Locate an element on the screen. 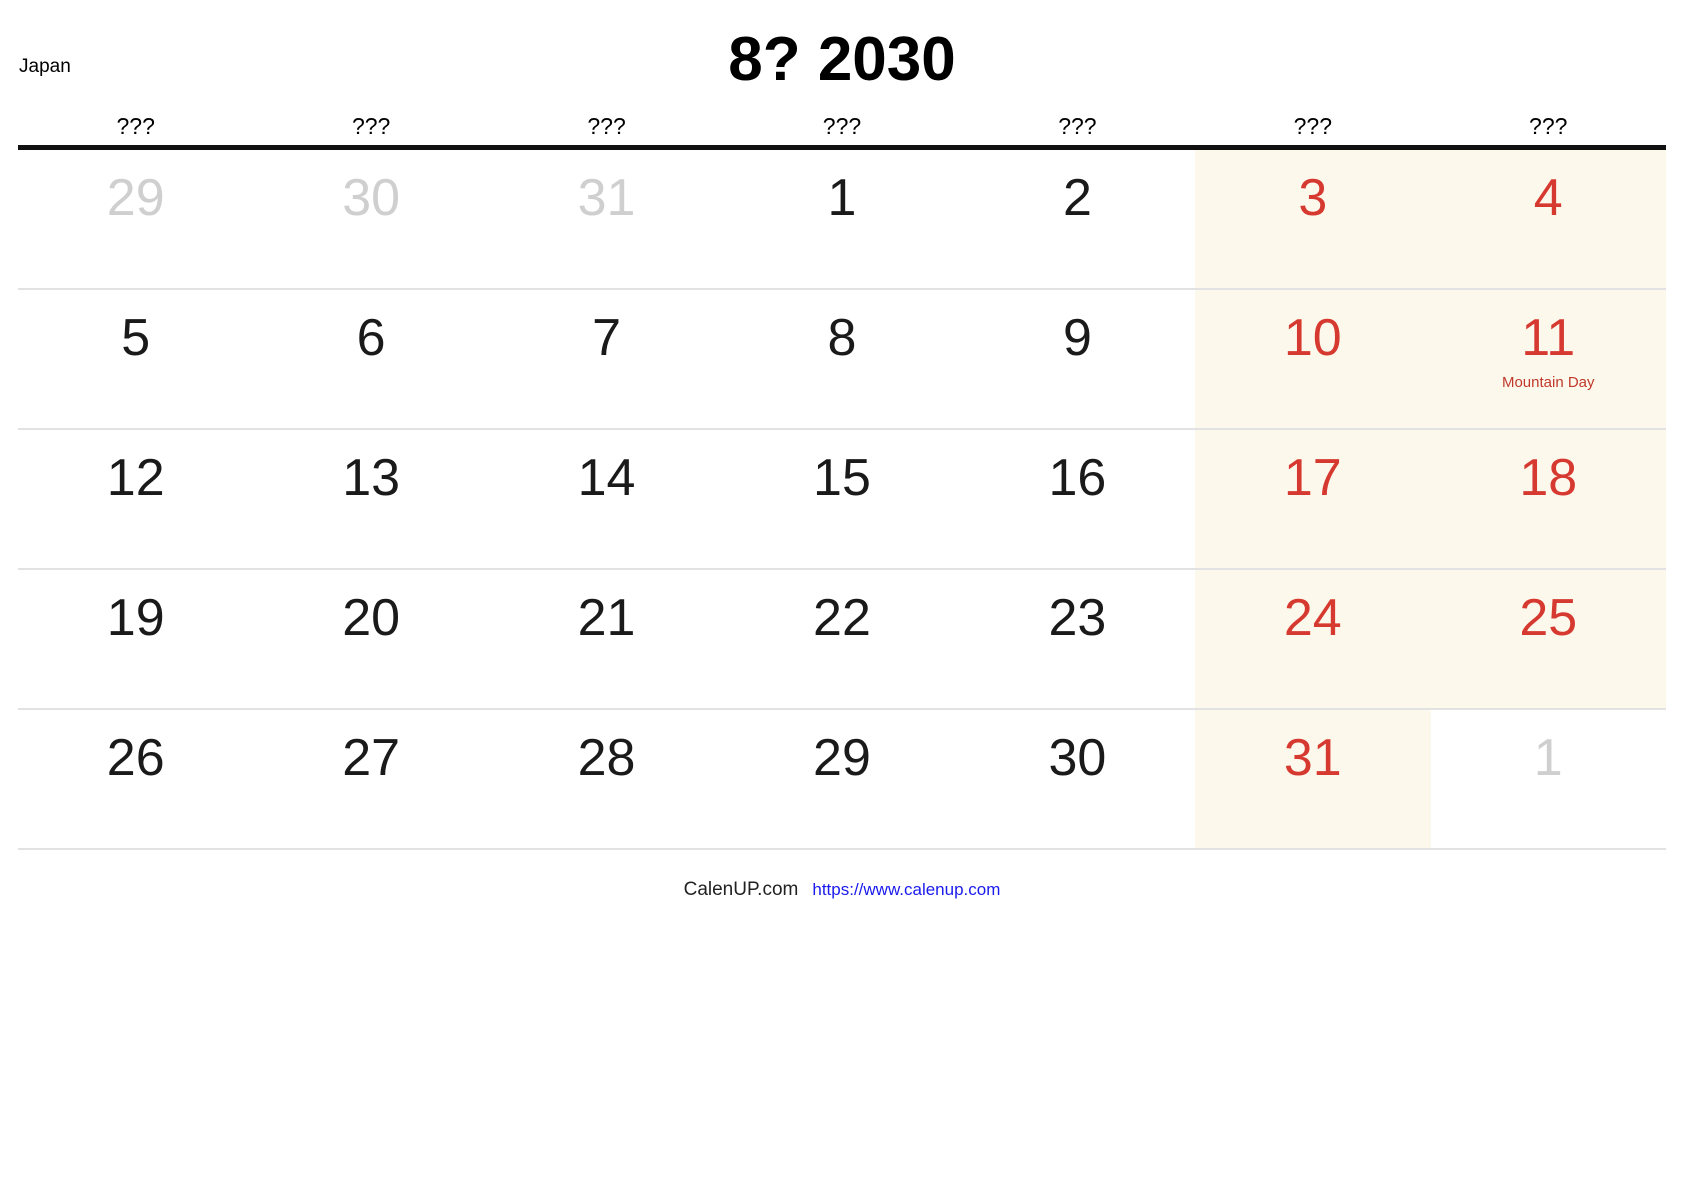 Image resolution: width=1684 pixels, height=1191 pixels. weekday-header-3: ??? is located at coordinates (842, 126).